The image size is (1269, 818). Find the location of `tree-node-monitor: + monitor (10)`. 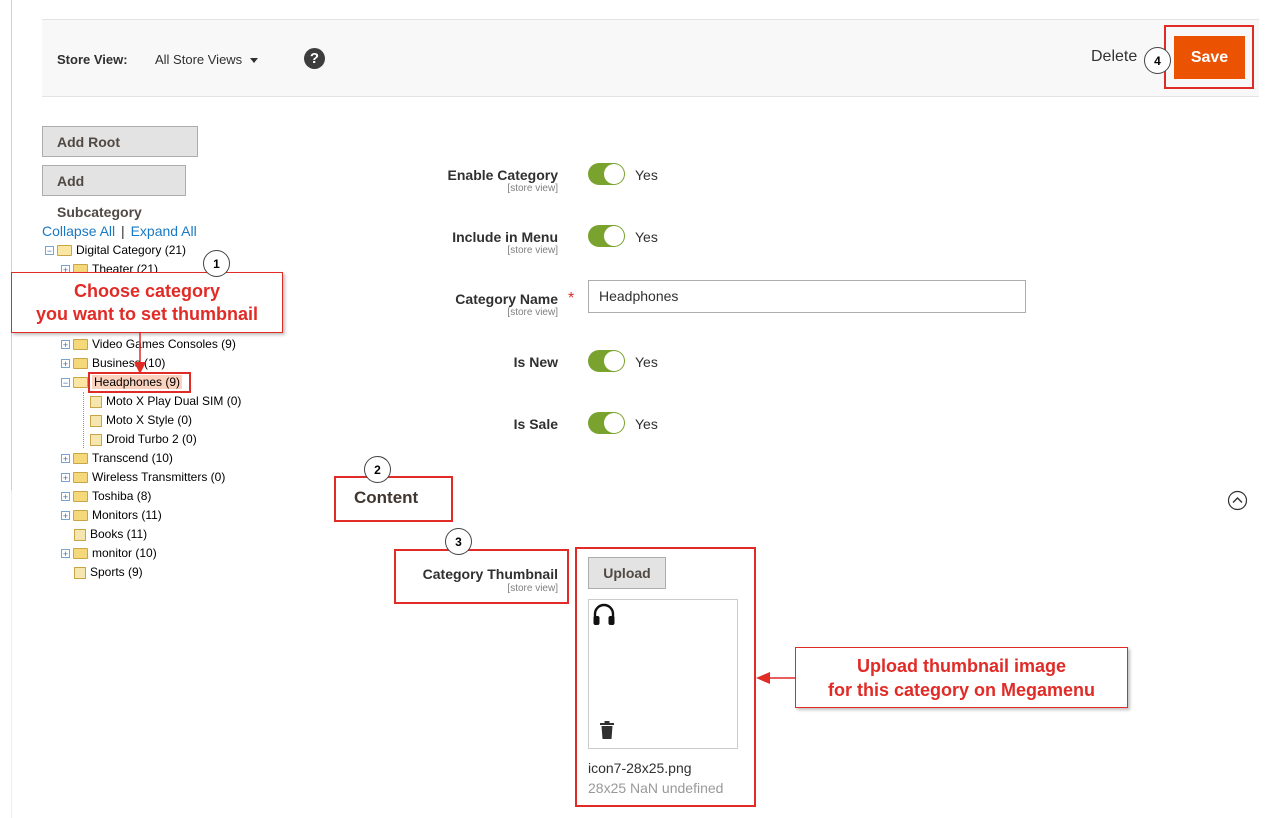

tree-node-monitor: + monitor (10) is located at coordinates (109, 553).